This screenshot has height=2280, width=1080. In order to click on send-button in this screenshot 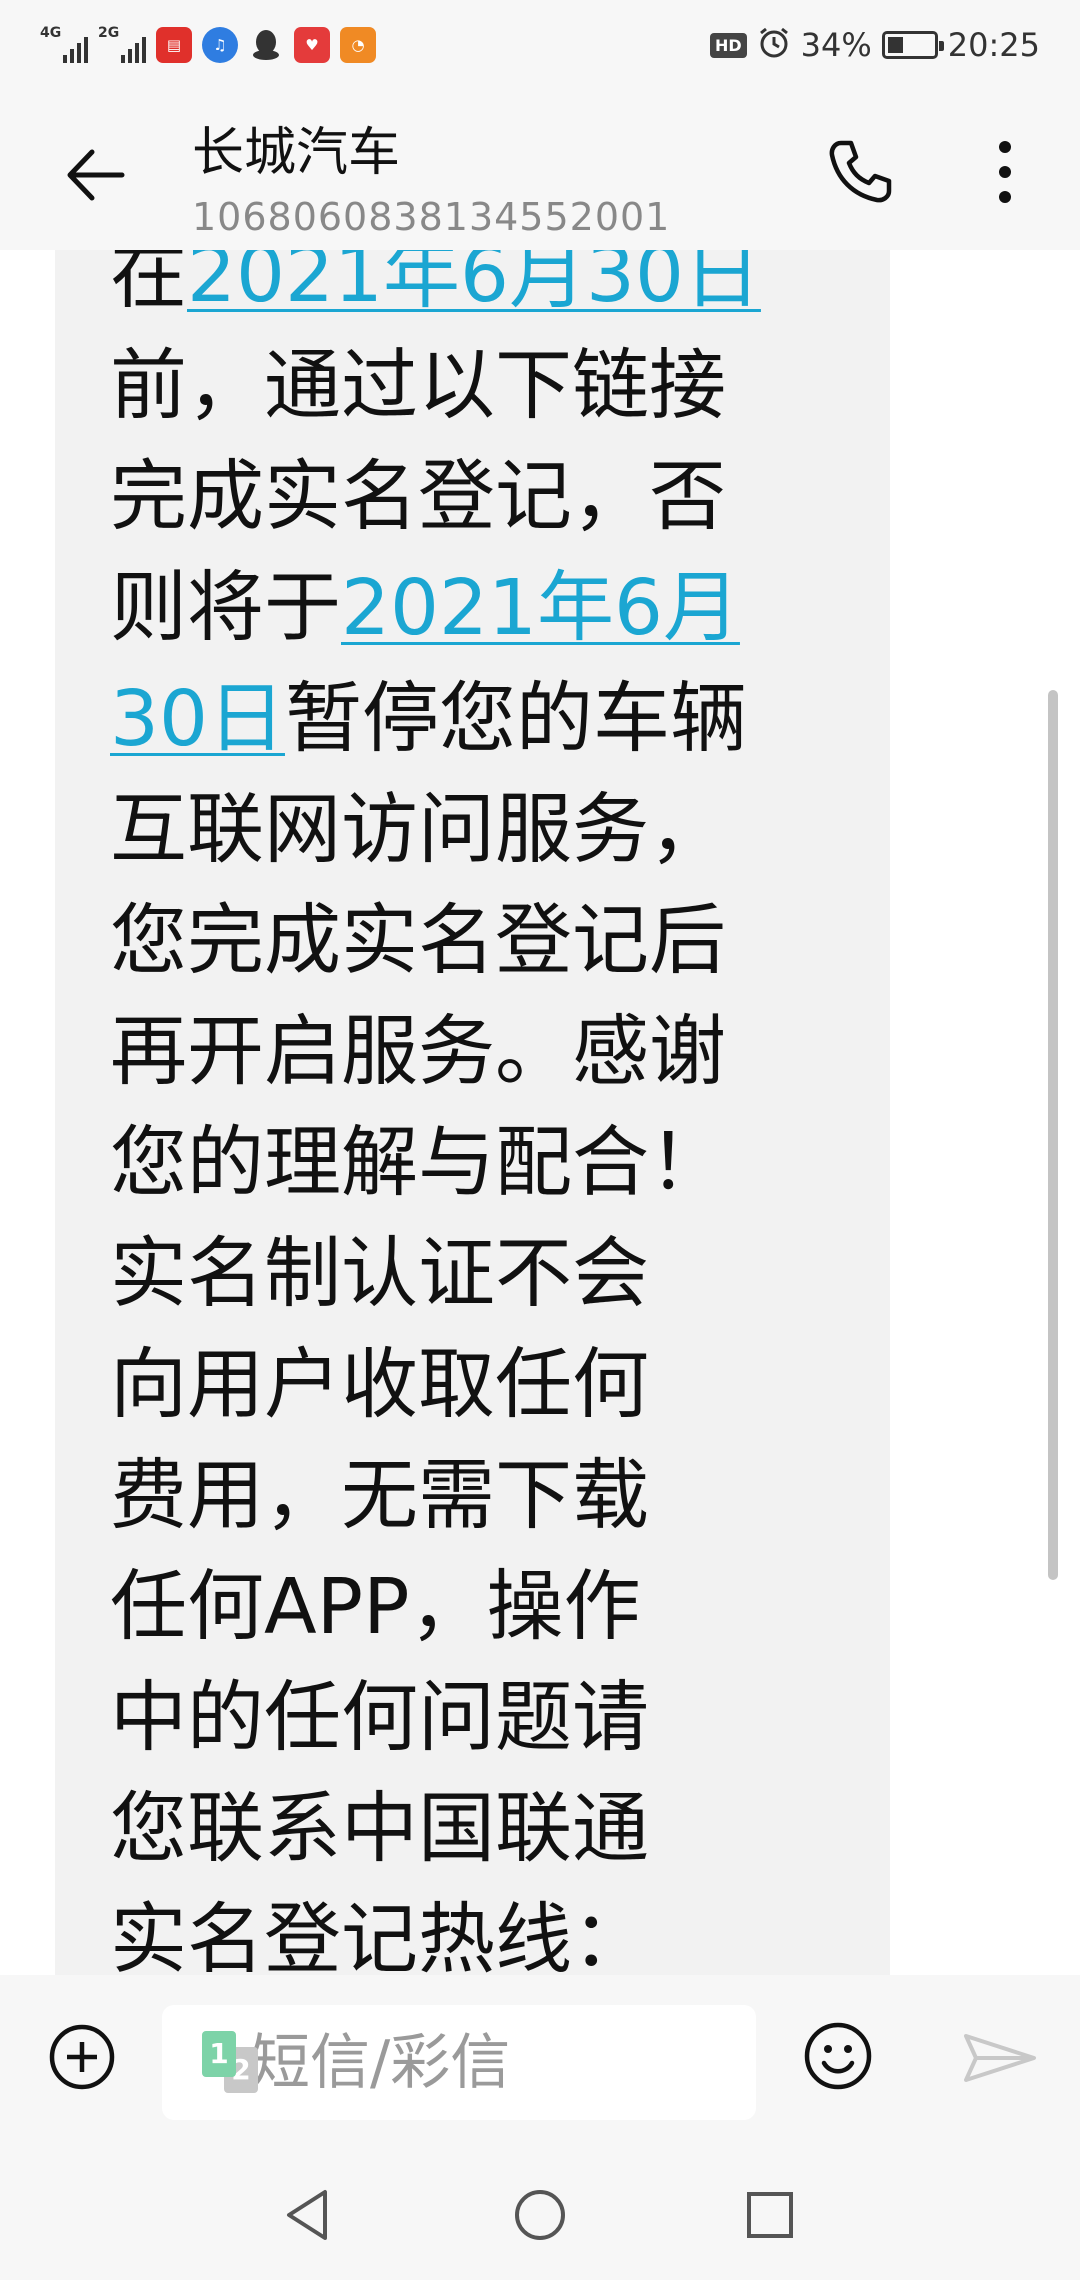, I will do `click(1000, 2058)`.